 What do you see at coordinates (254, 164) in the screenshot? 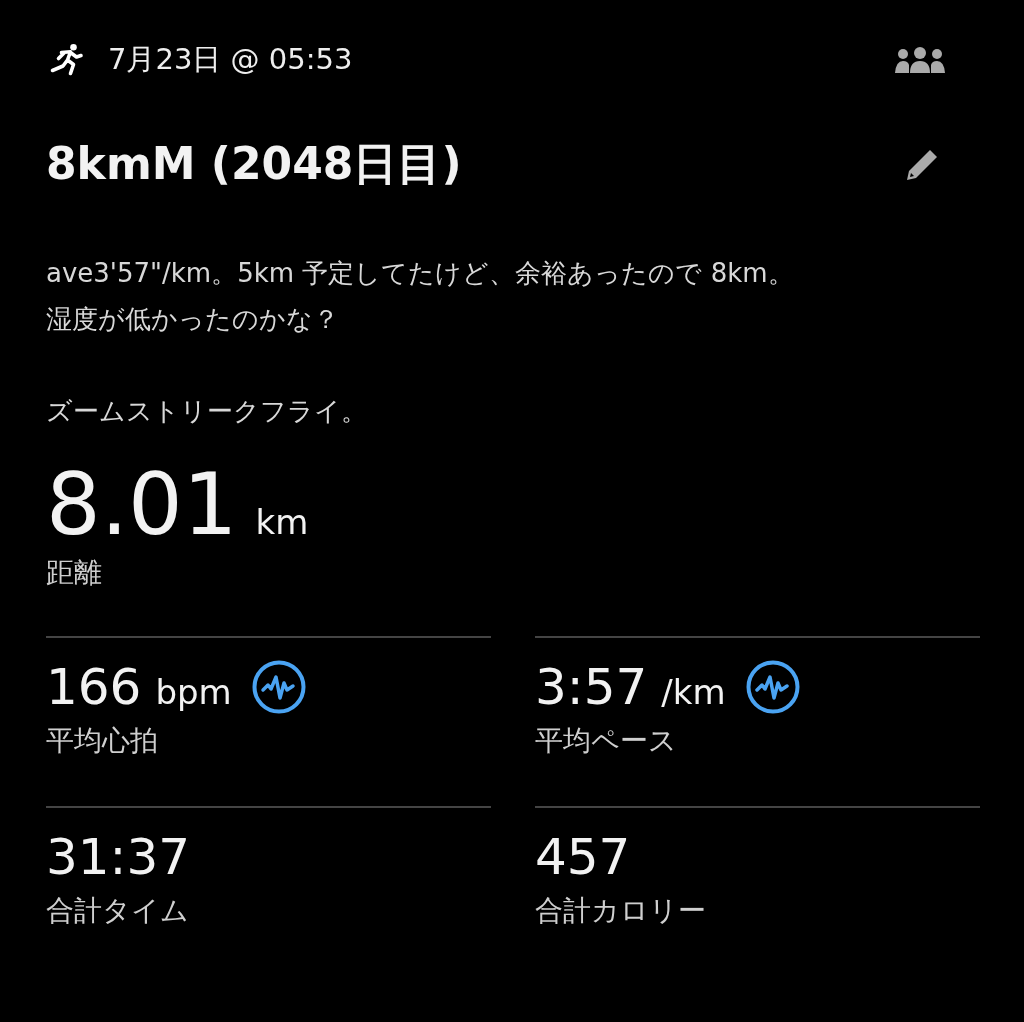
I see `activity-title: 8kmM (2048日目)` at bounding box center [254, 164].